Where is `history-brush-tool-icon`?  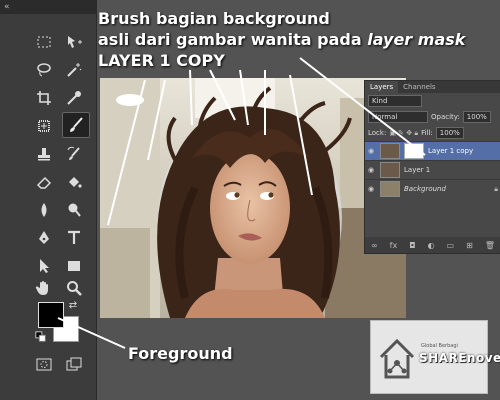
history-brush-tool-icon is located at coordinates (74, 154).